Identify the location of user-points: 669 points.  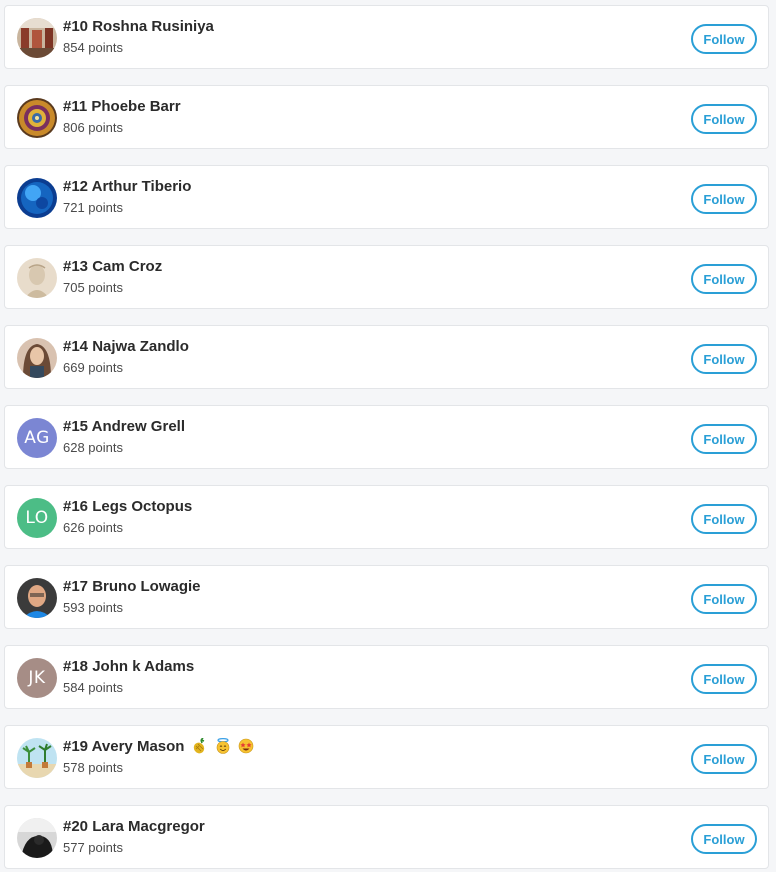
(93, 367).